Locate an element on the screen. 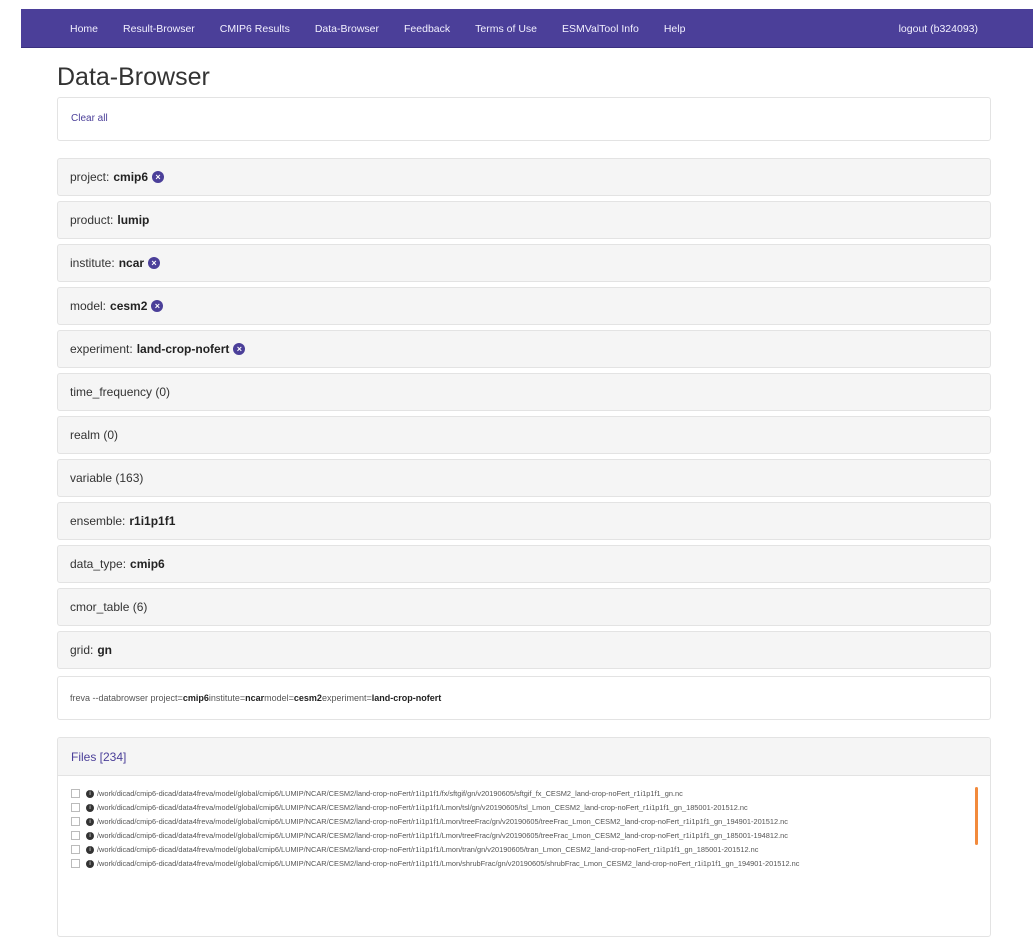 The height and width of the screenshot is (937, 1033). facet-label: realm (0) is located at coordinates (94, 435).